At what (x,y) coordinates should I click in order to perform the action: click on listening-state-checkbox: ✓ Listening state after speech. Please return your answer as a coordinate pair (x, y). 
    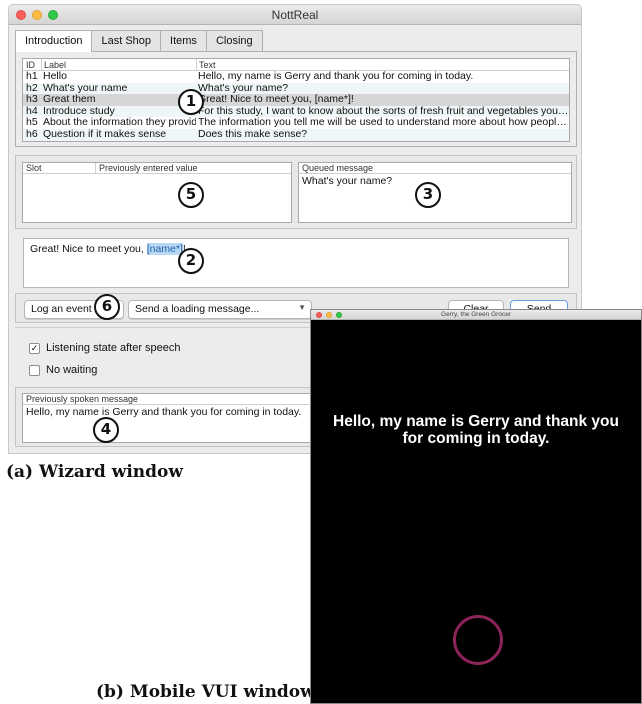
    Looking at the image, I should click on (105, 348).